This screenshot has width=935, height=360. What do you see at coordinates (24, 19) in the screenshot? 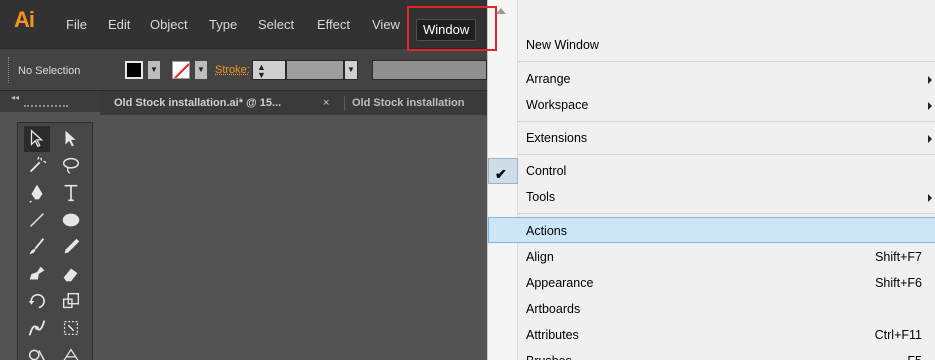
I see `illustrator-logo: Ai` at bounding box center [24, 19].